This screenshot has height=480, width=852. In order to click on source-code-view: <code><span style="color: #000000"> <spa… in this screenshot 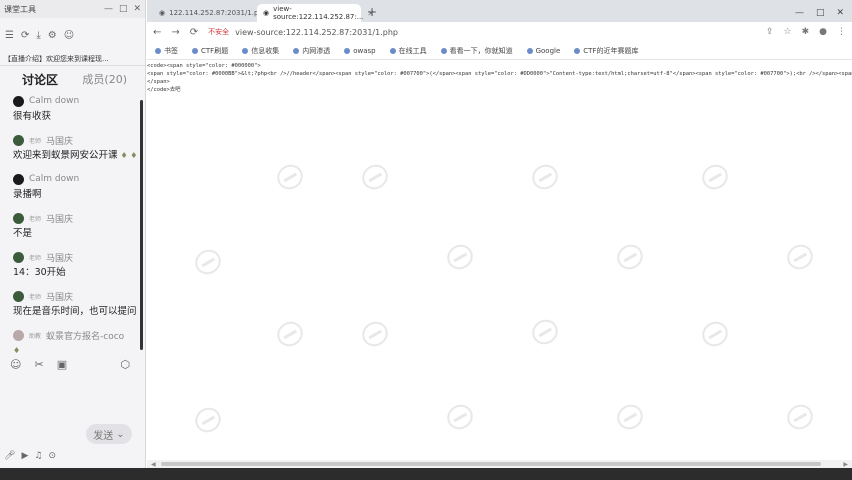, I will do `click(499, 77)`.